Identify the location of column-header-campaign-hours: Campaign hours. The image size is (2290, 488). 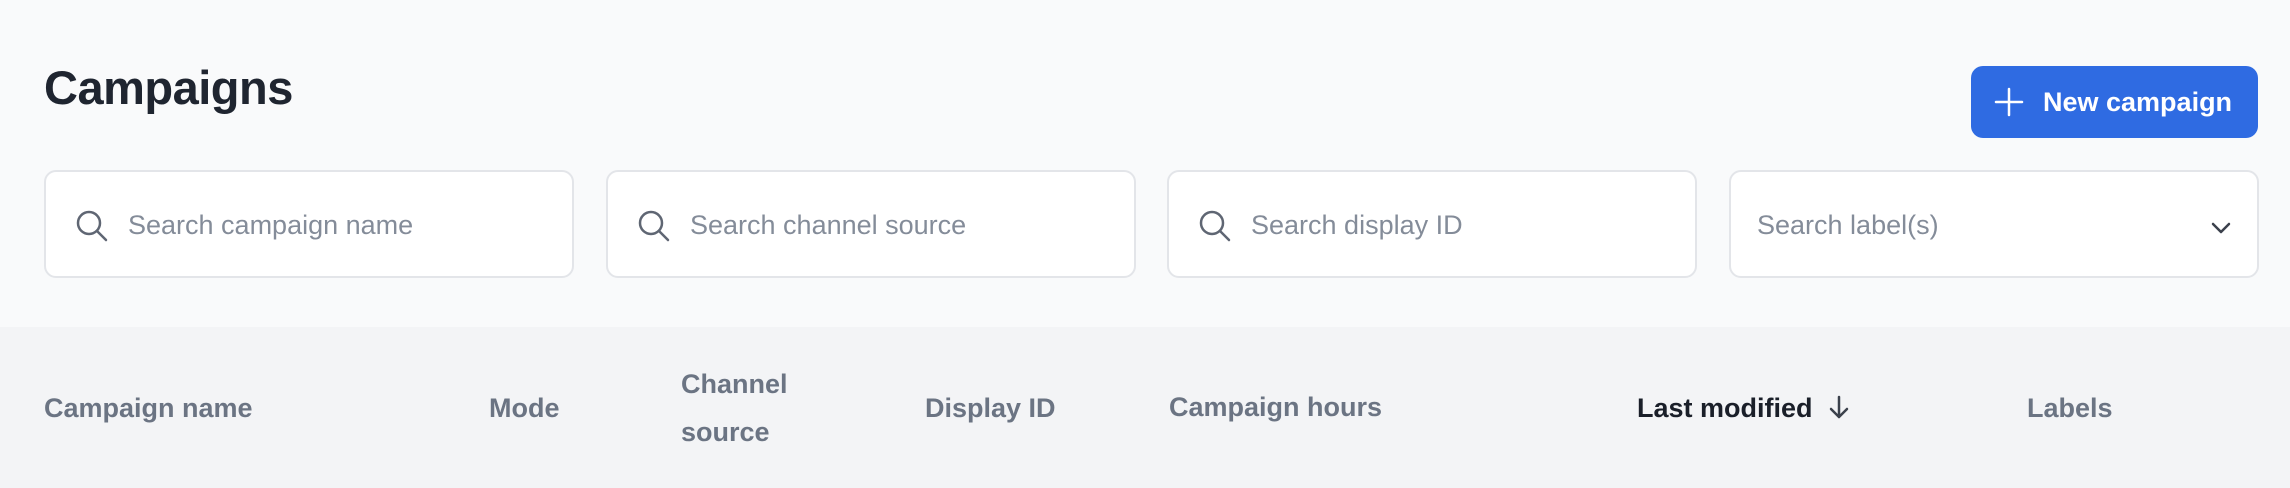
(1275, 407).